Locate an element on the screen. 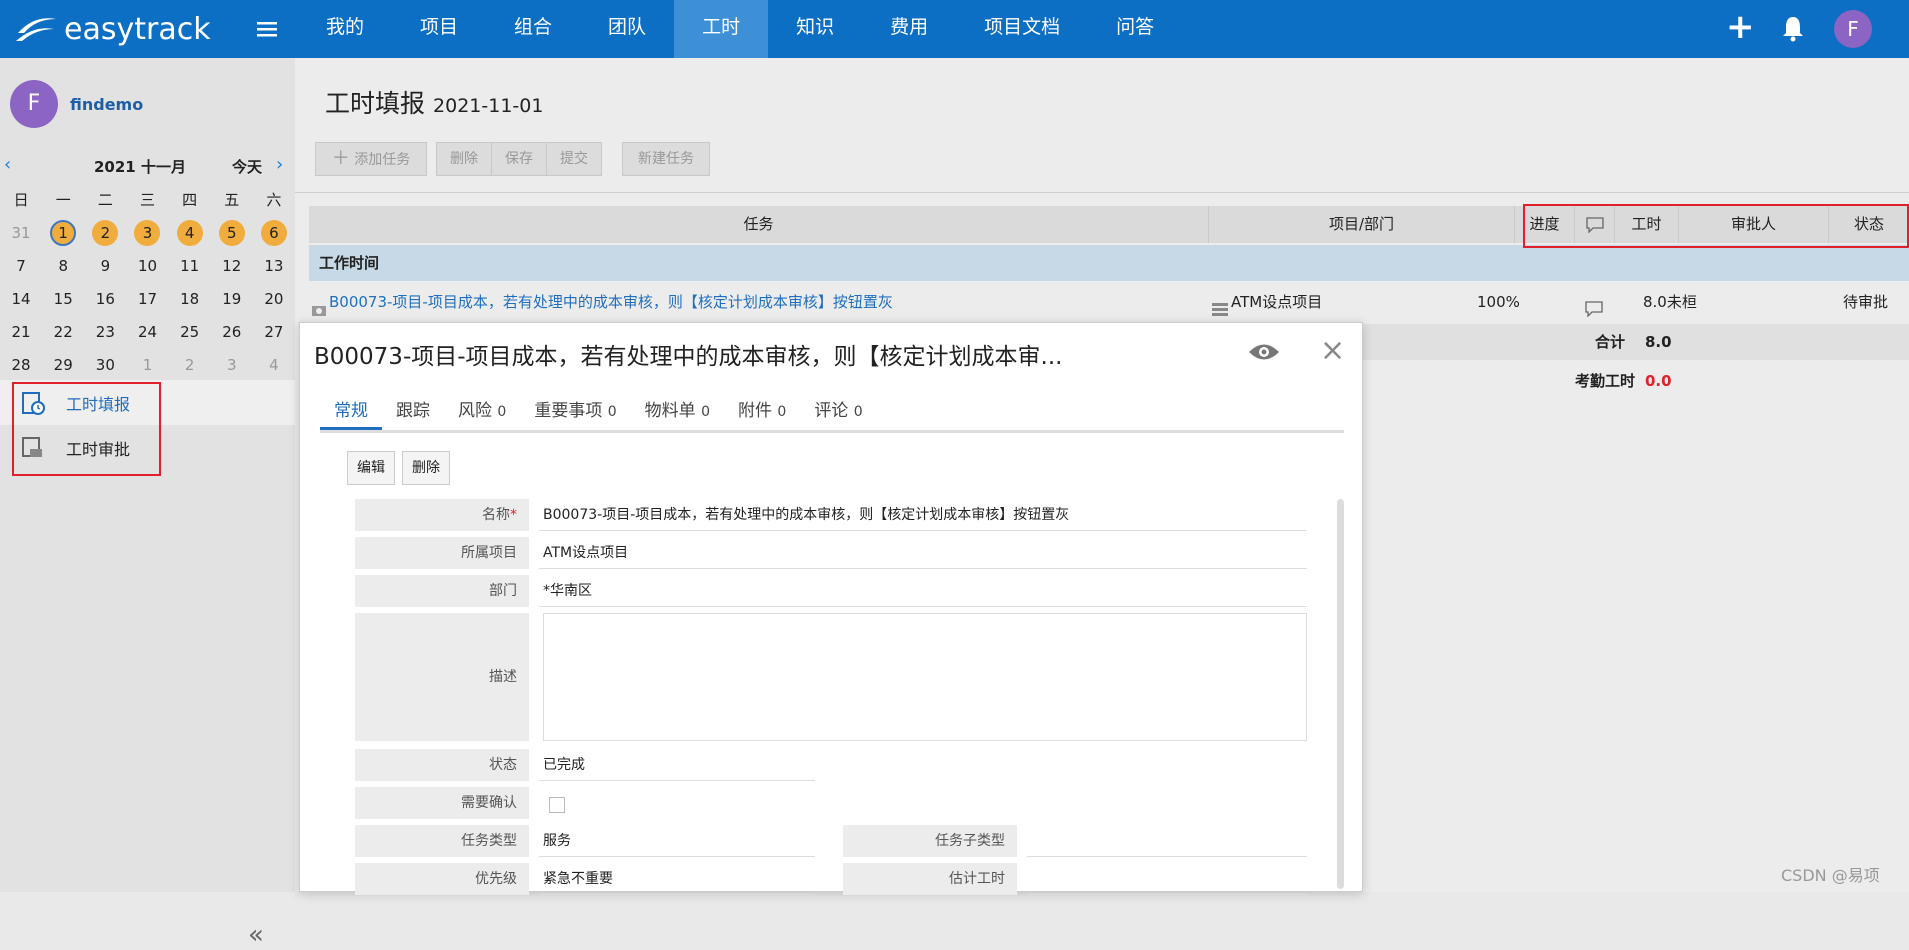 The image size is (1909, 950). calendar-day: 29 is located at coordinates (63, 365).